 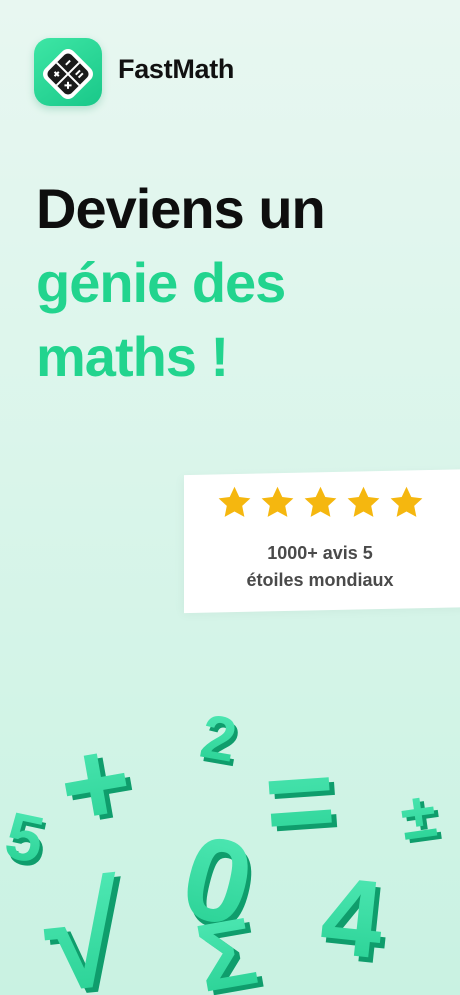 I want to click on app-logo-icon, so click(x=68, y=72).